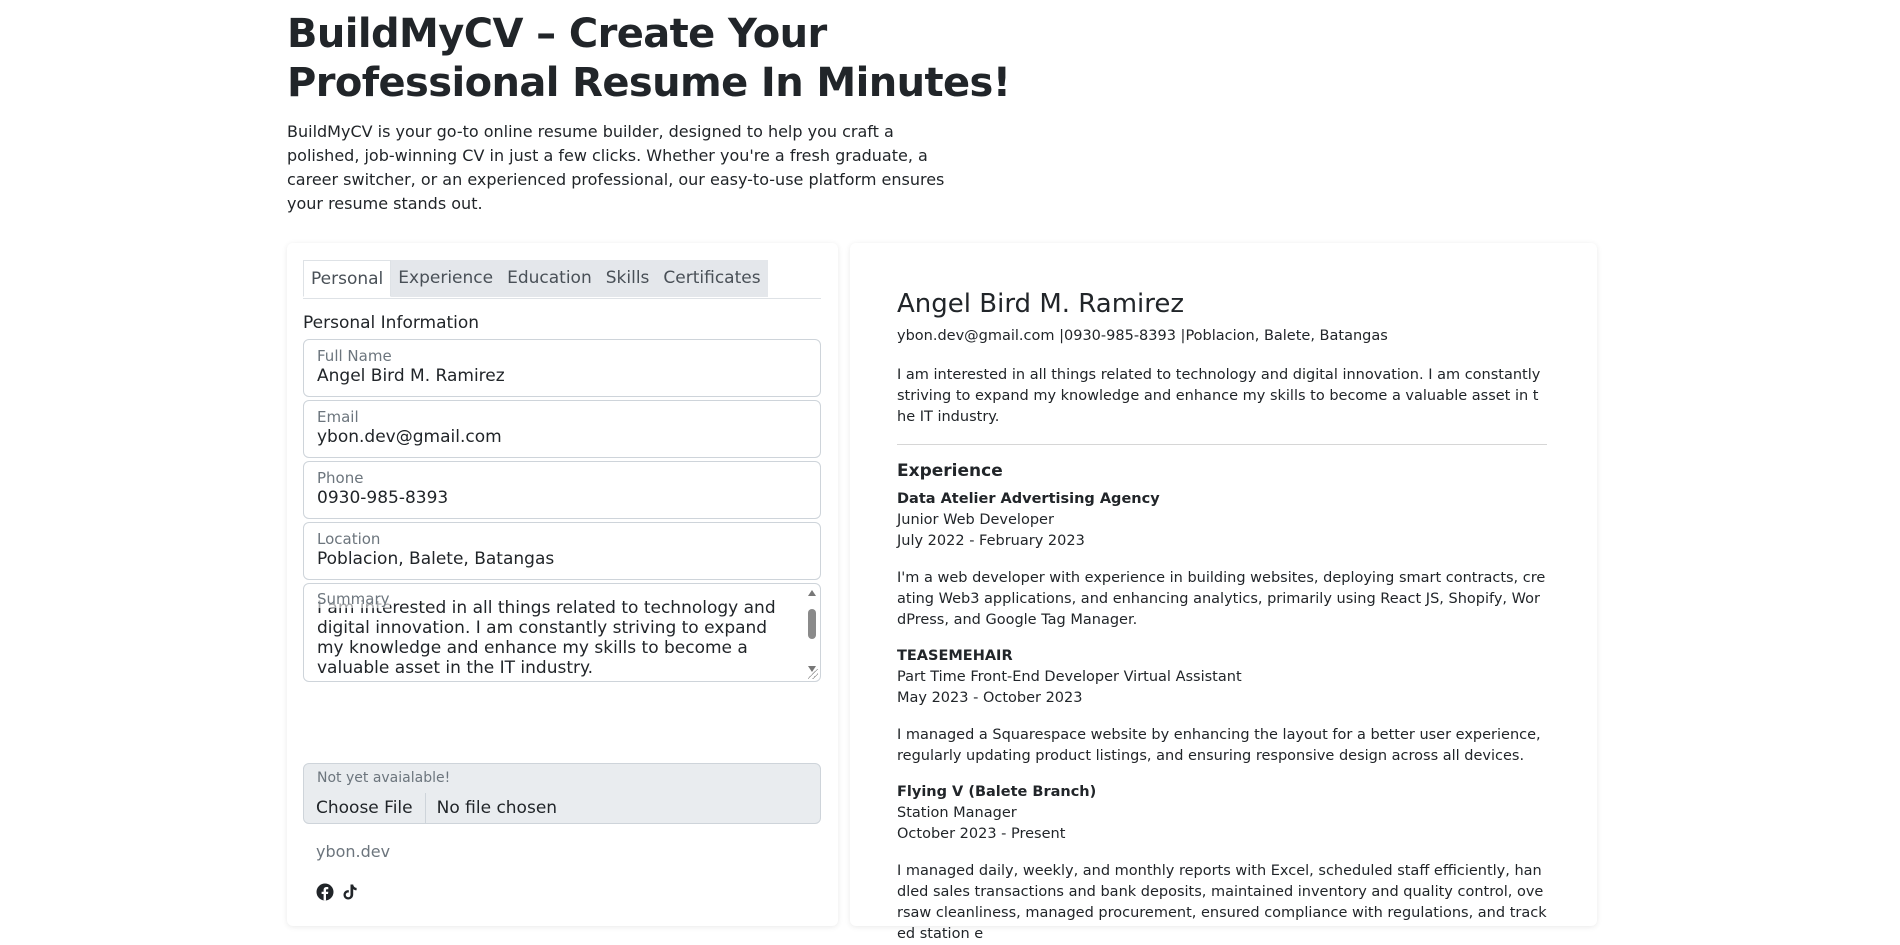 The image size is (1900, 945). Describe the element at coordinates (409, 437) in the screenshot. I see `email-input: ybon.dev@gmail.com` at that location.